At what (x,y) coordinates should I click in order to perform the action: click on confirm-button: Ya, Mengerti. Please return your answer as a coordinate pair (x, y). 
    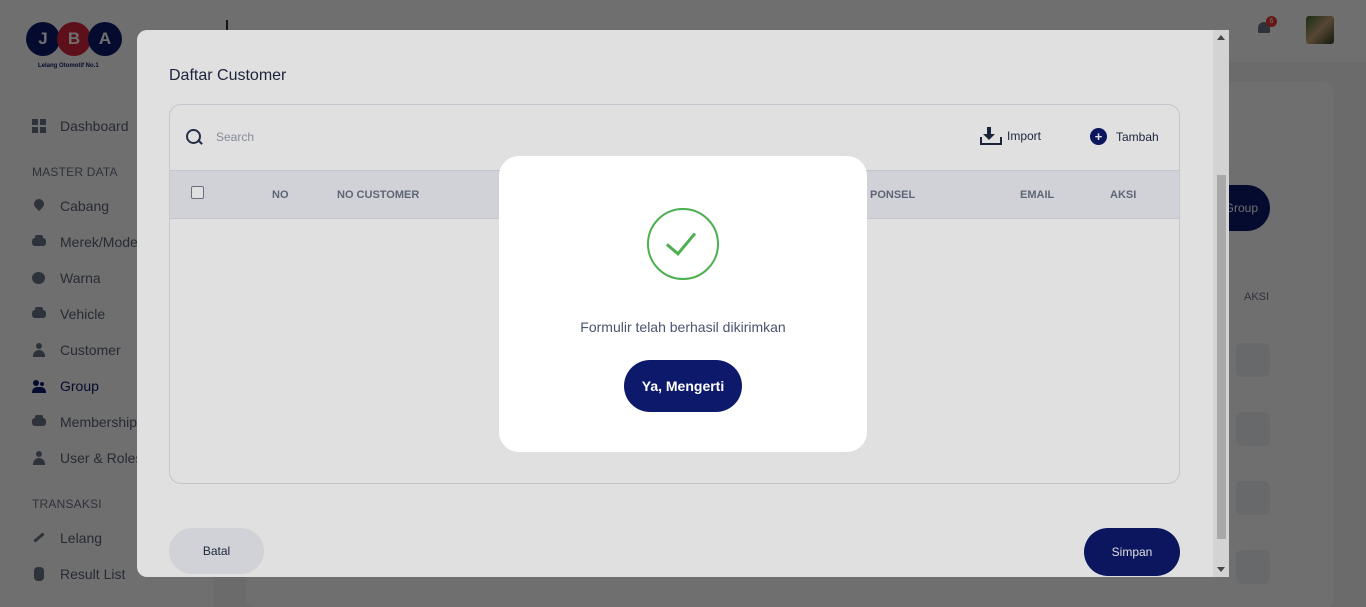
    Looking at the image, I should click on (683, 386).